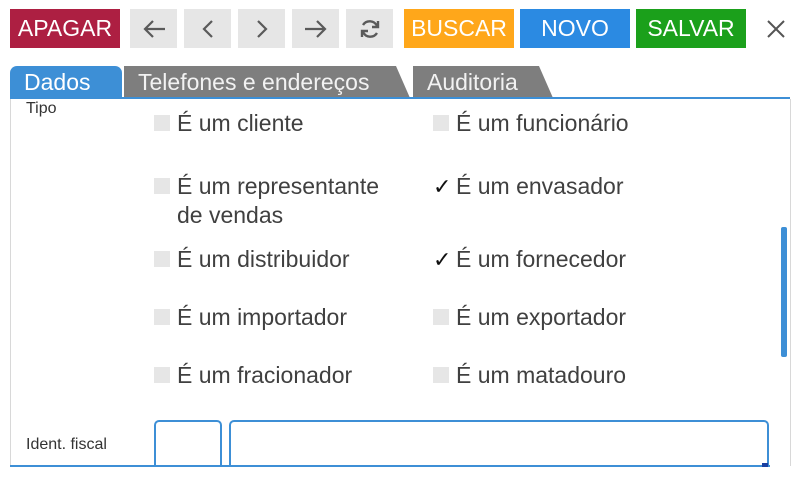 This screenshot has height=480, width=799. What do you see at coordinates (57, 81) in the screenshot?
I see `tab-label: Dados` at bounding box center [57, 81].